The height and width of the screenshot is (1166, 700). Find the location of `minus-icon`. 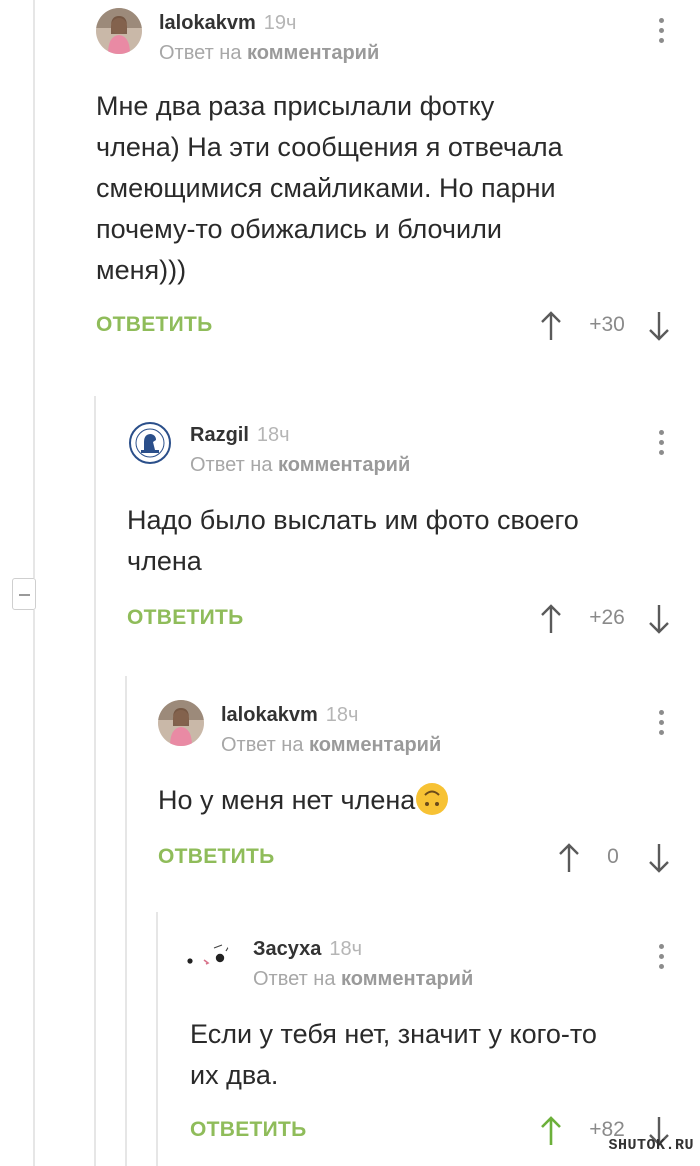

minus-icon is located at coordinates (24, 595).